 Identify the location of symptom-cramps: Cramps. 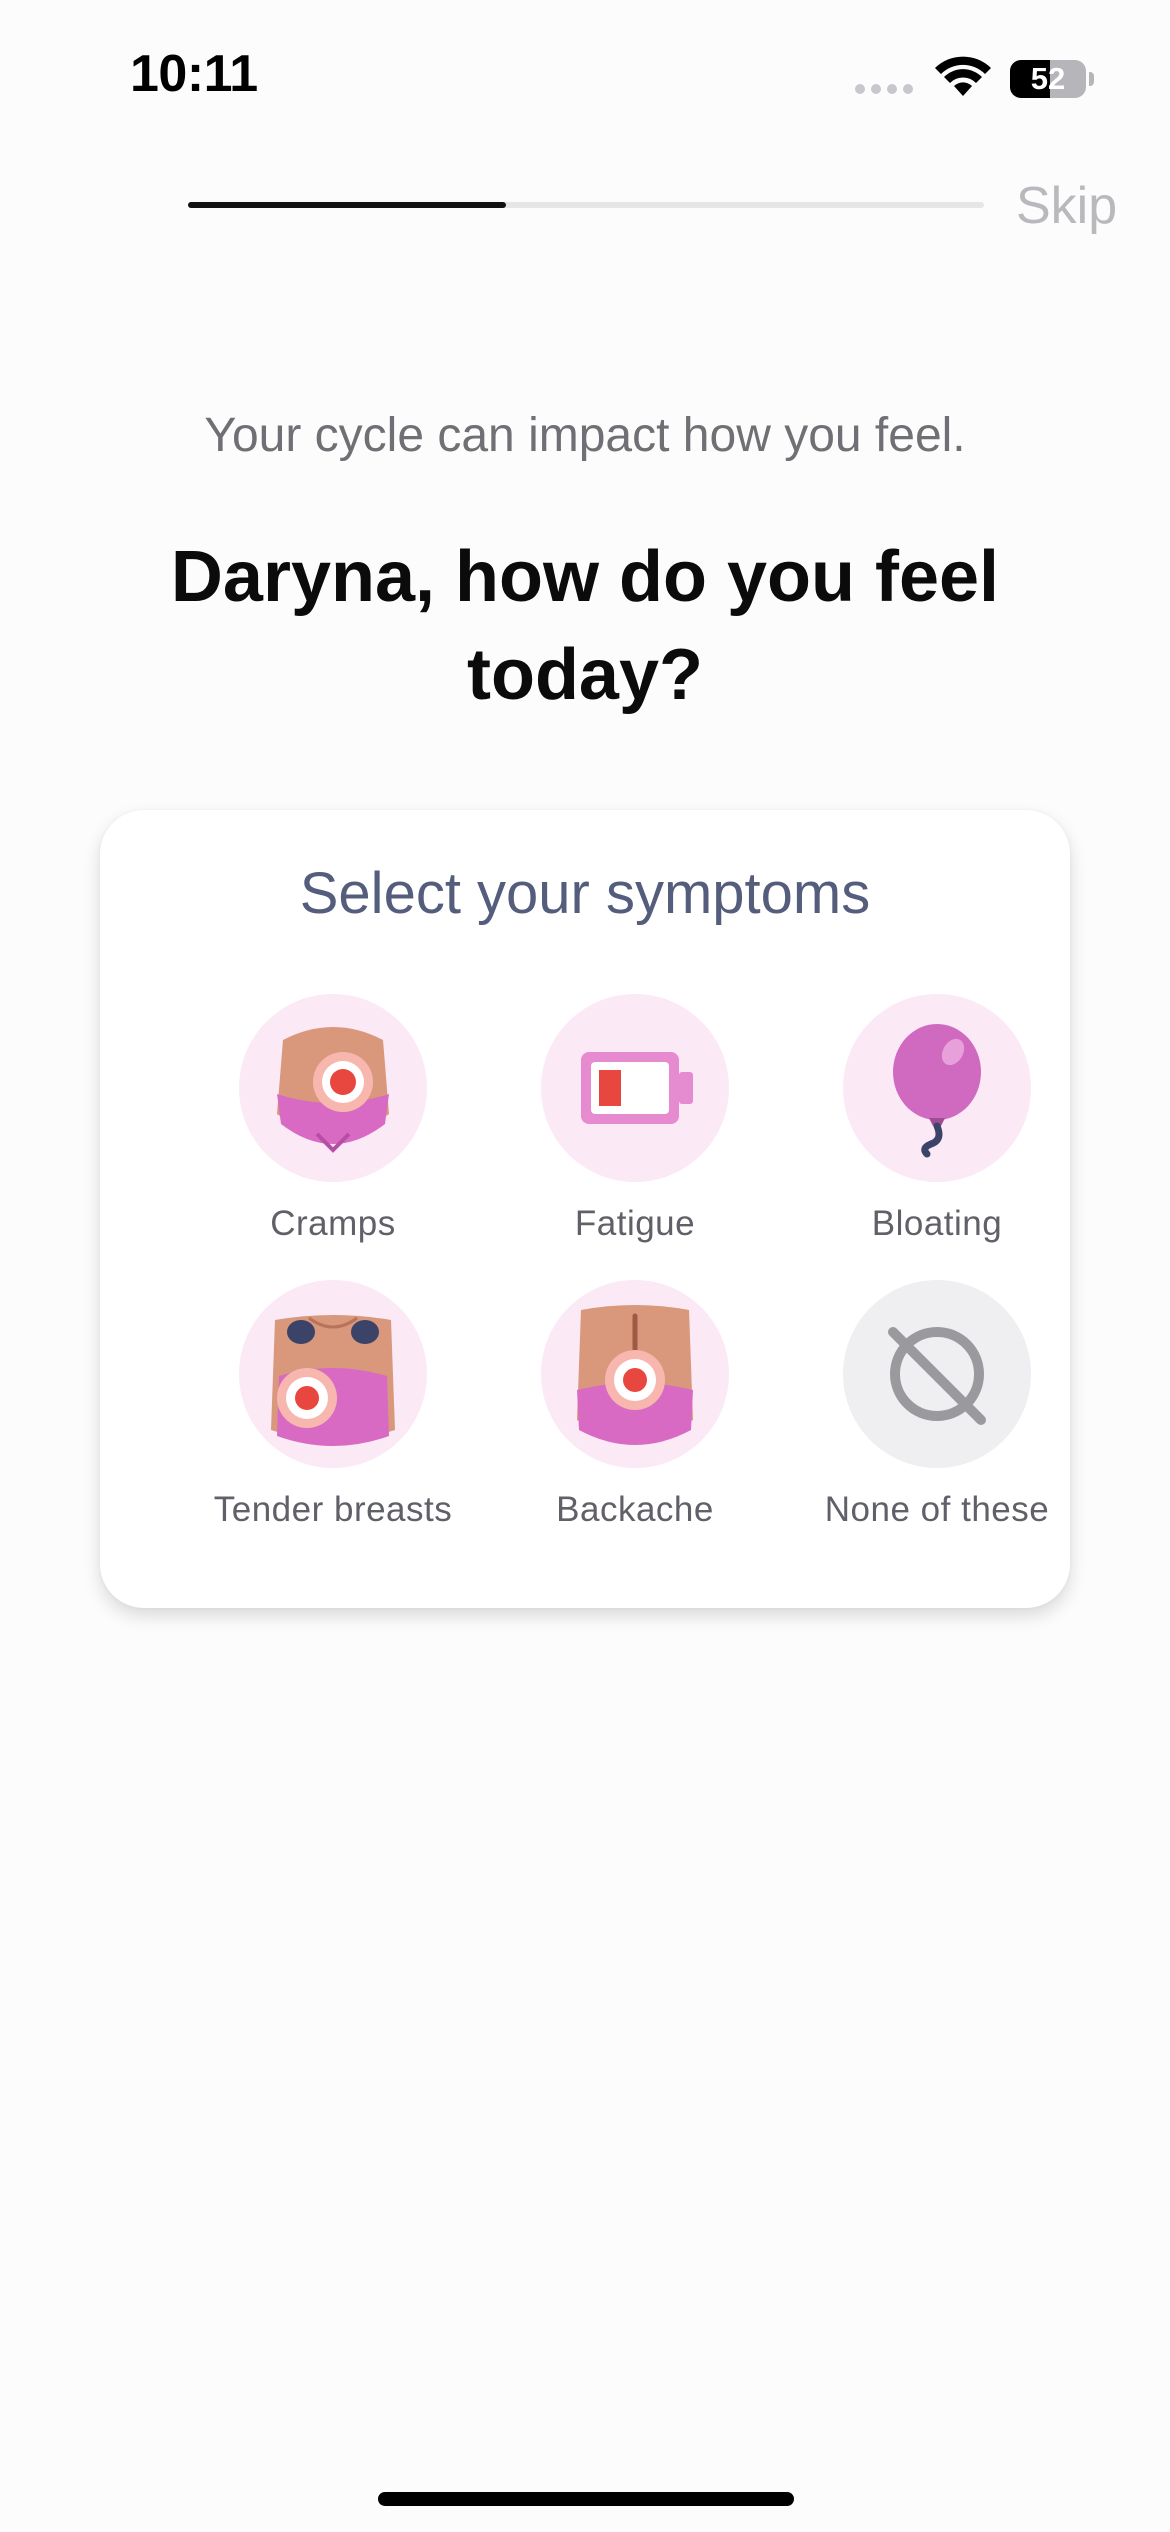
(333, 1129).